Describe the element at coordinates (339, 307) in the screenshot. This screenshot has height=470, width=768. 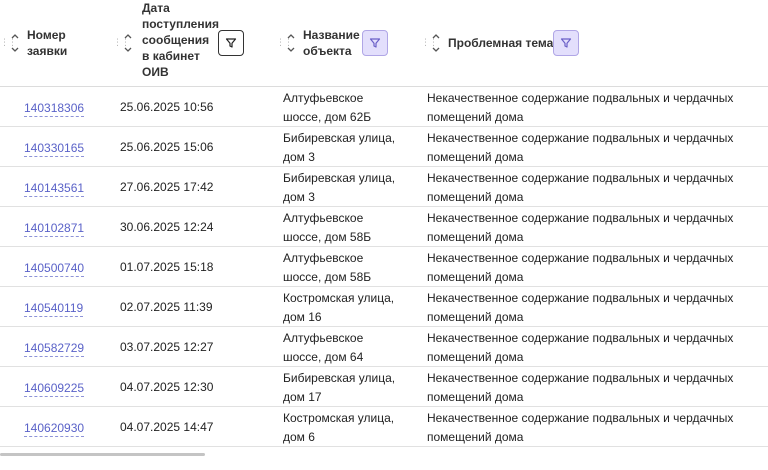
I see `object-name-cell: Костромская улица, дом 16` at that location.